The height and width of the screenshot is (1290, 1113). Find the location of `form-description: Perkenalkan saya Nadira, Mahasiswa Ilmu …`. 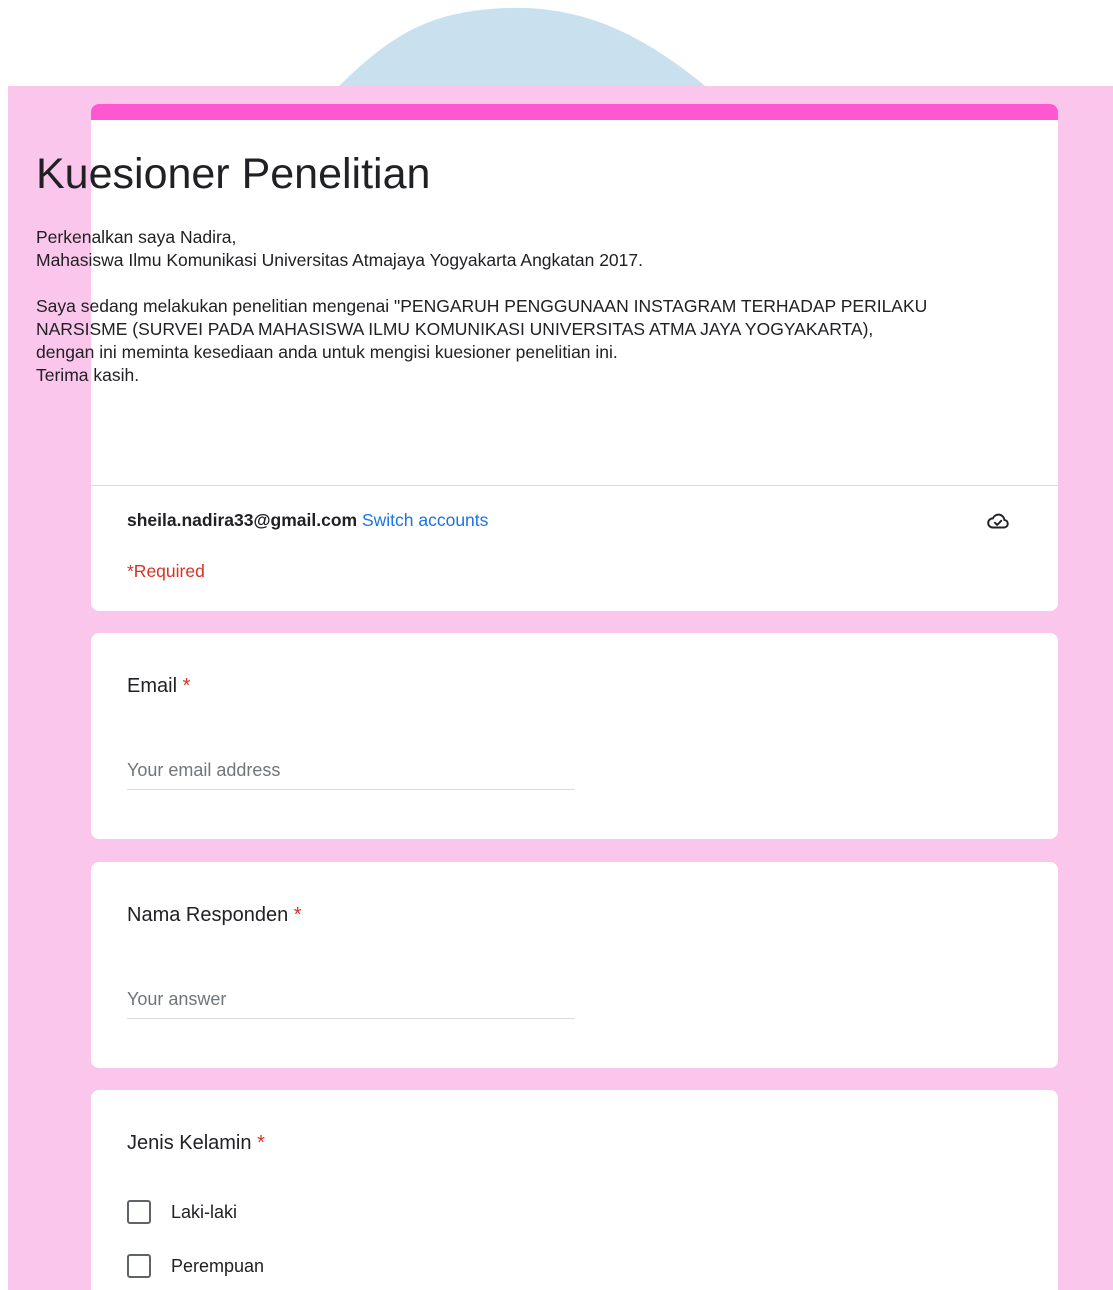

form-description: Perkenalkan saya Nadira, Mahasiswa Ilmu … is located at coordinates (486, 306).